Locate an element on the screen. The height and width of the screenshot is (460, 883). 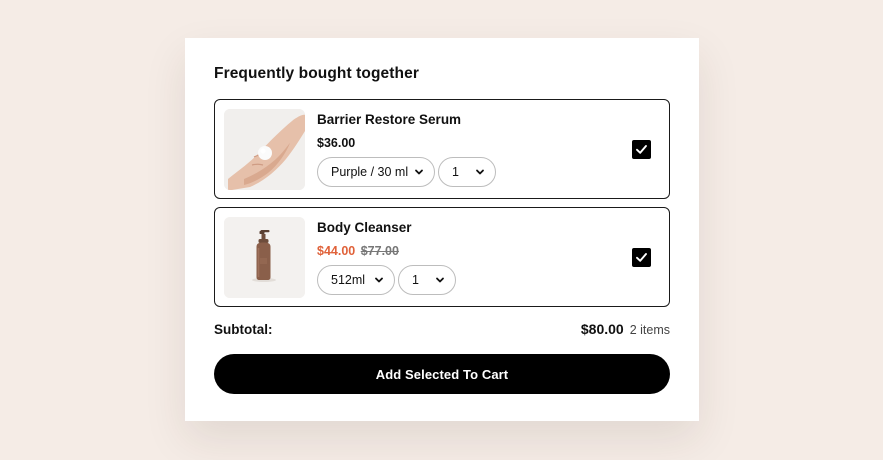
pump-bottle-image is located at coordinates (264, 257).